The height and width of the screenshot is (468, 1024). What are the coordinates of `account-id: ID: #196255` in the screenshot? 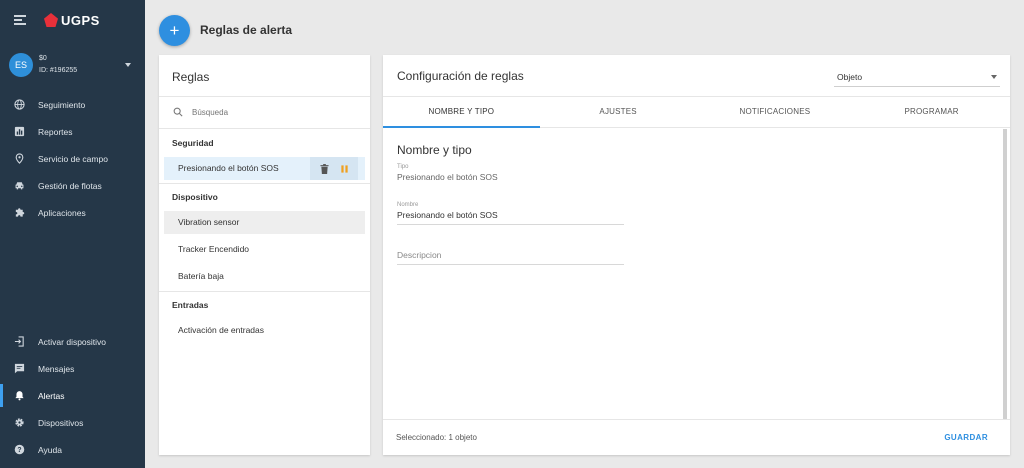 It's located at (58, 70).